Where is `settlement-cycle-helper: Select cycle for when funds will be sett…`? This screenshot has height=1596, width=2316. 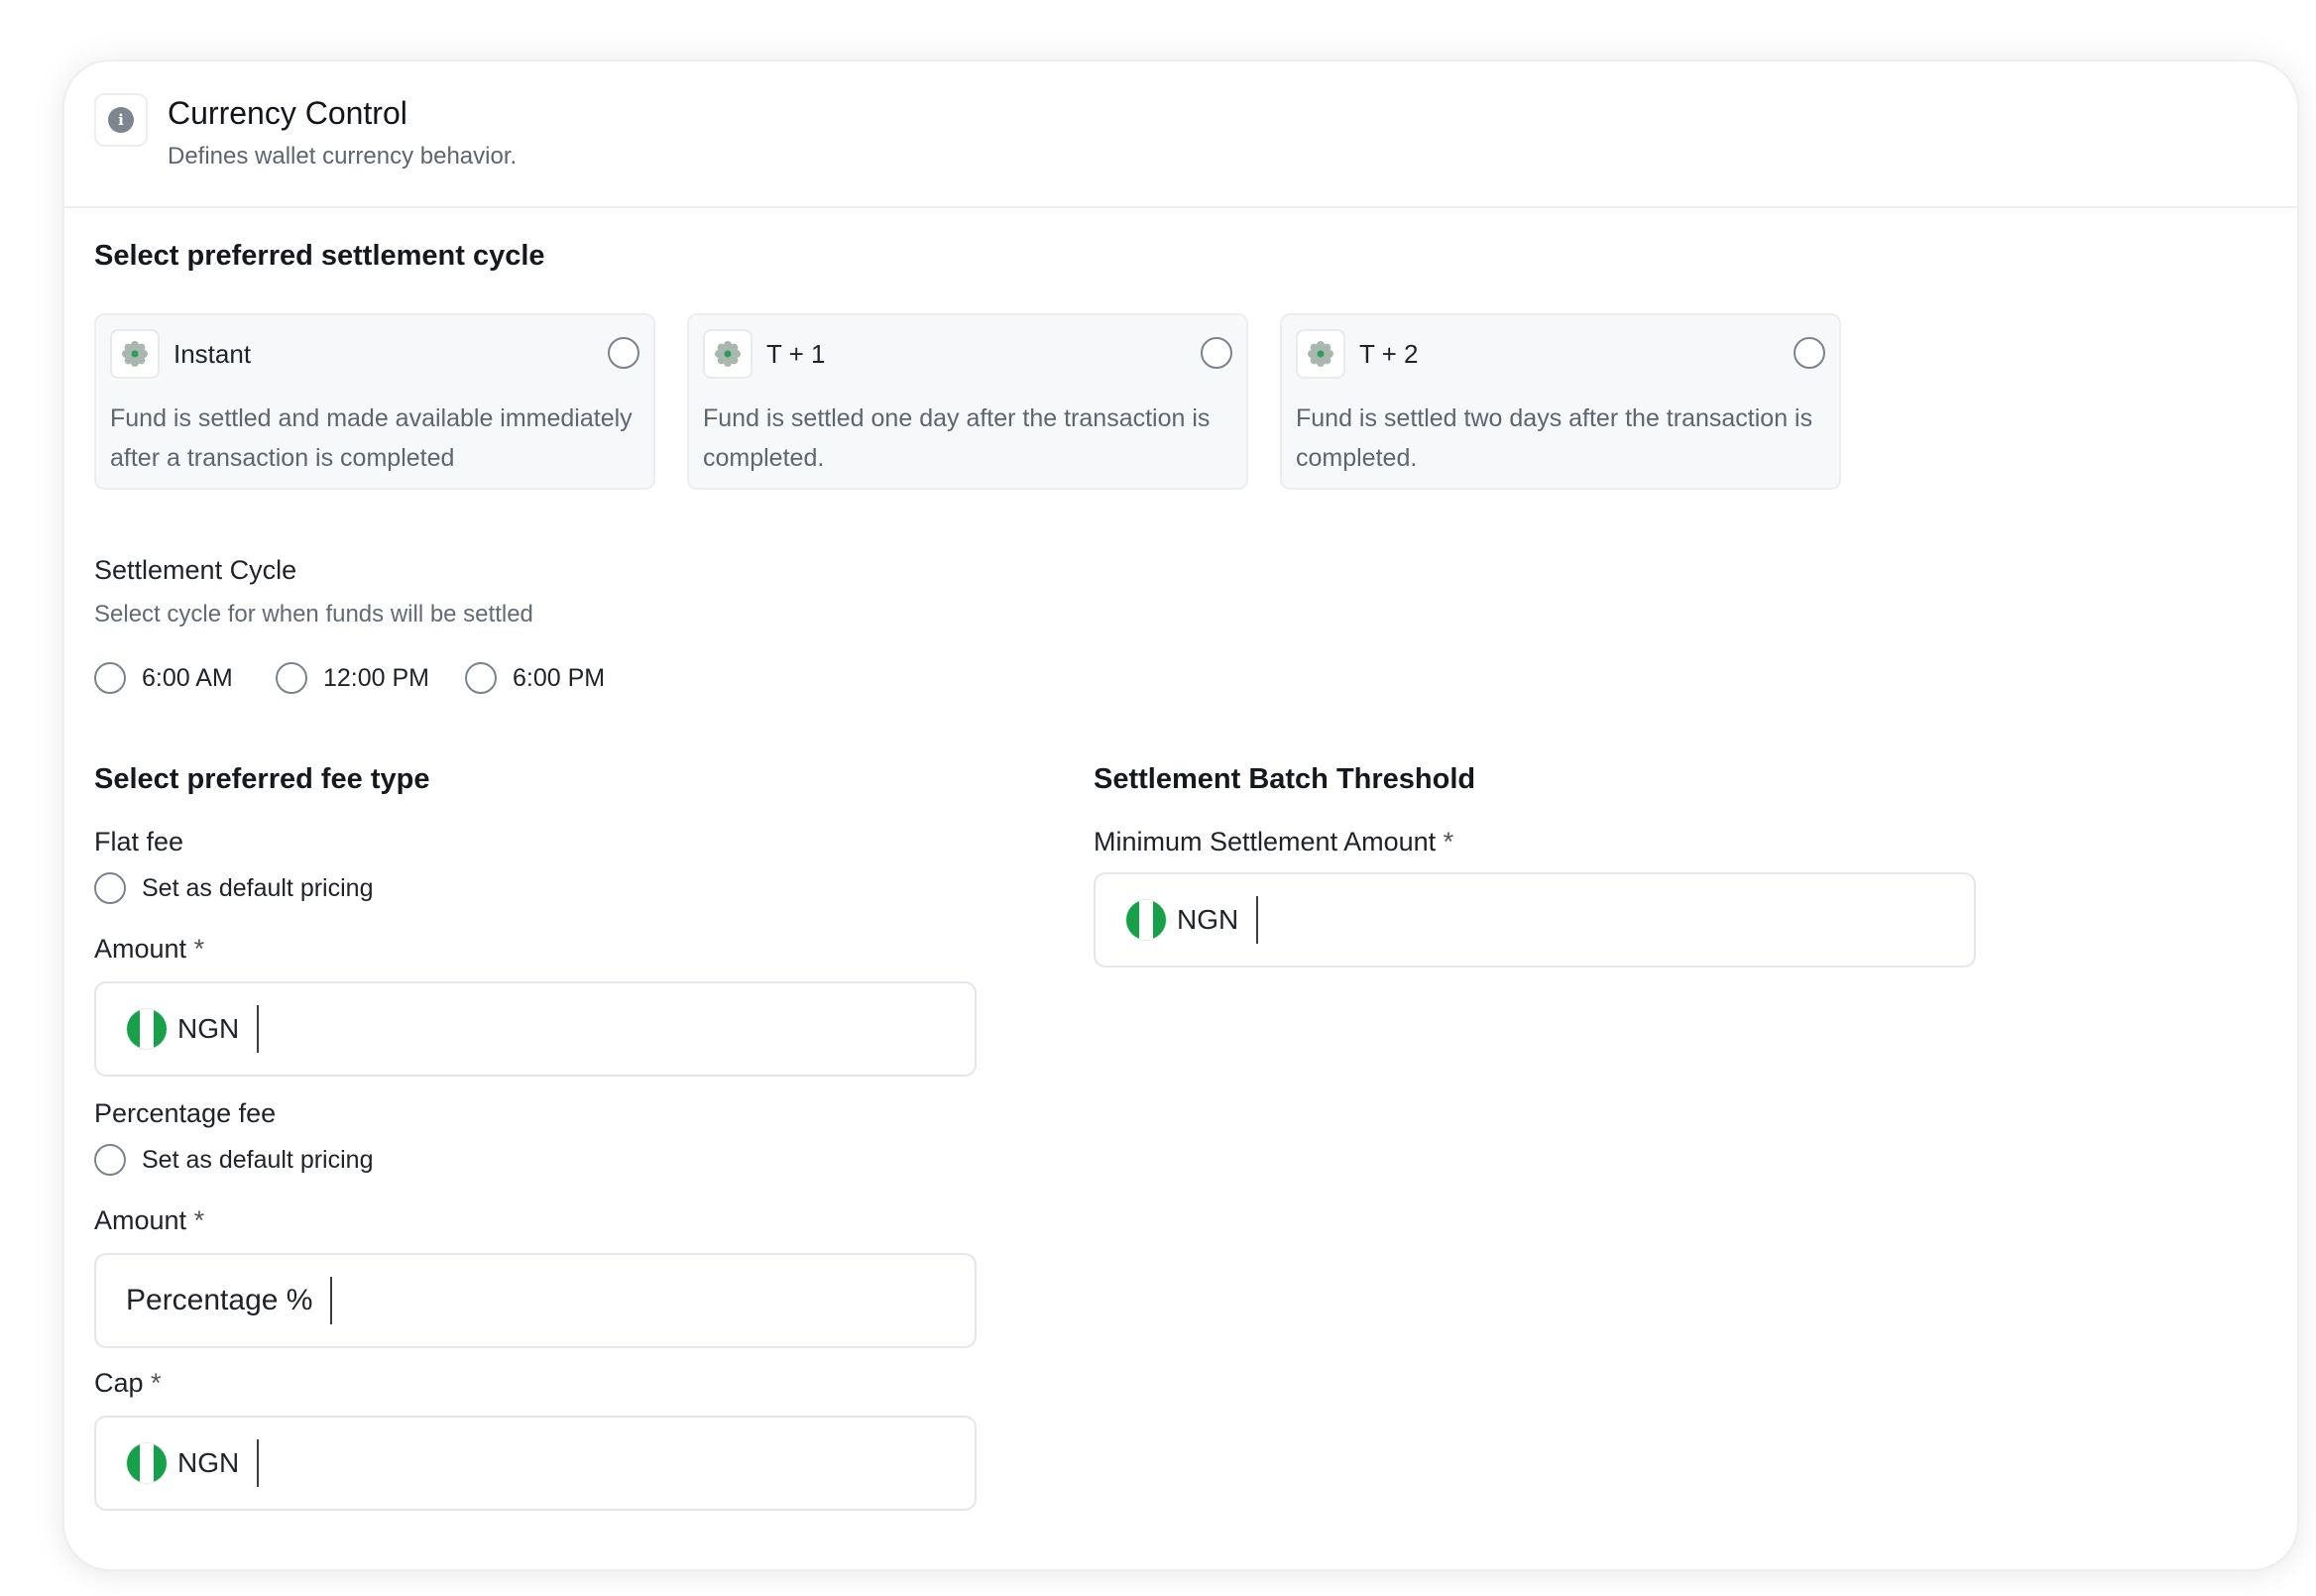 settlement-cycle-helper: Select cycle for when funds will be sett… is located at coordinates (313, 614).